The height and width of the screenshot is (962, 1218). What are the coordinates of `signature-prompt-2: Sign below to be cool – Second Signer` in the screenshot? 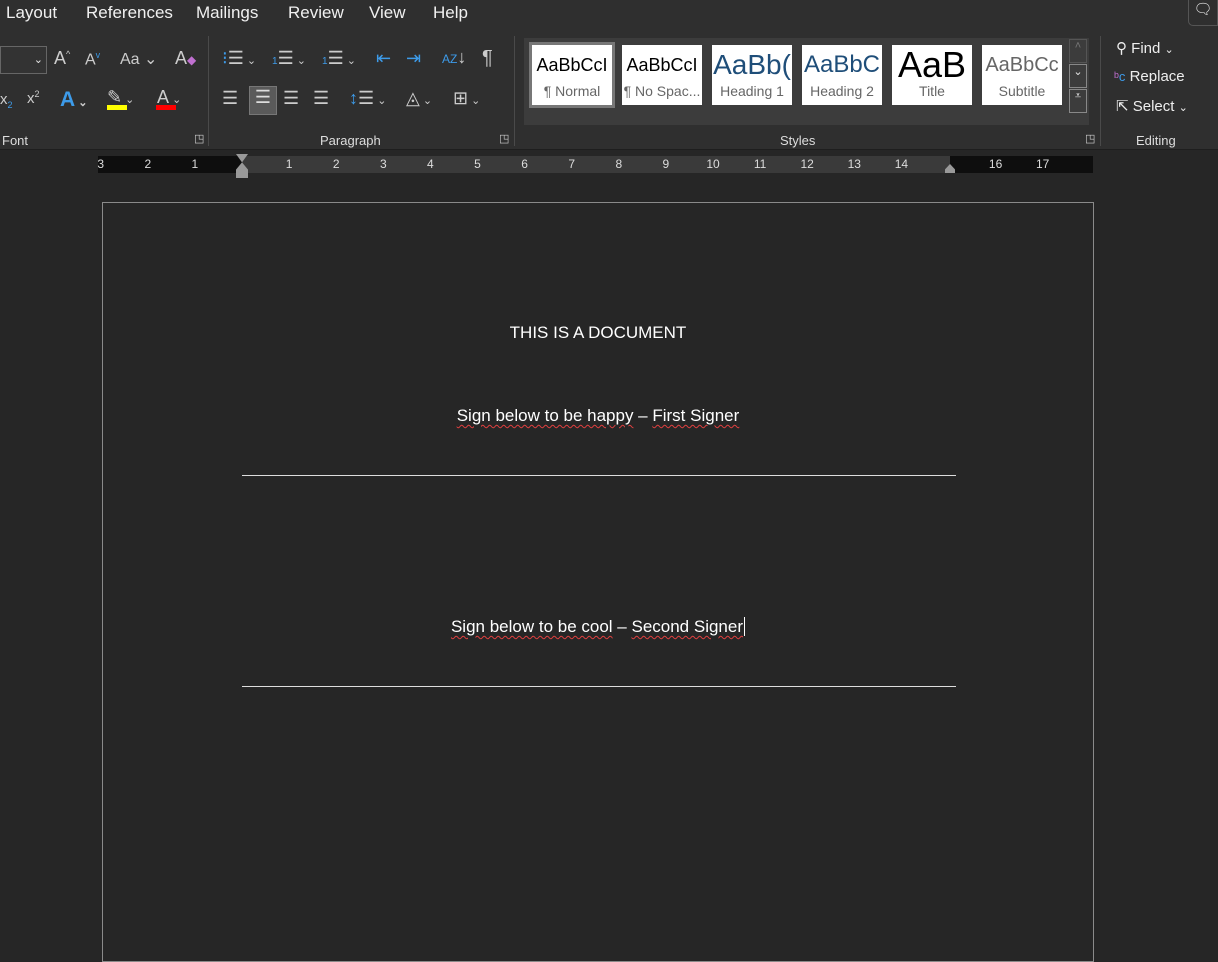 It's located at (598, 627).